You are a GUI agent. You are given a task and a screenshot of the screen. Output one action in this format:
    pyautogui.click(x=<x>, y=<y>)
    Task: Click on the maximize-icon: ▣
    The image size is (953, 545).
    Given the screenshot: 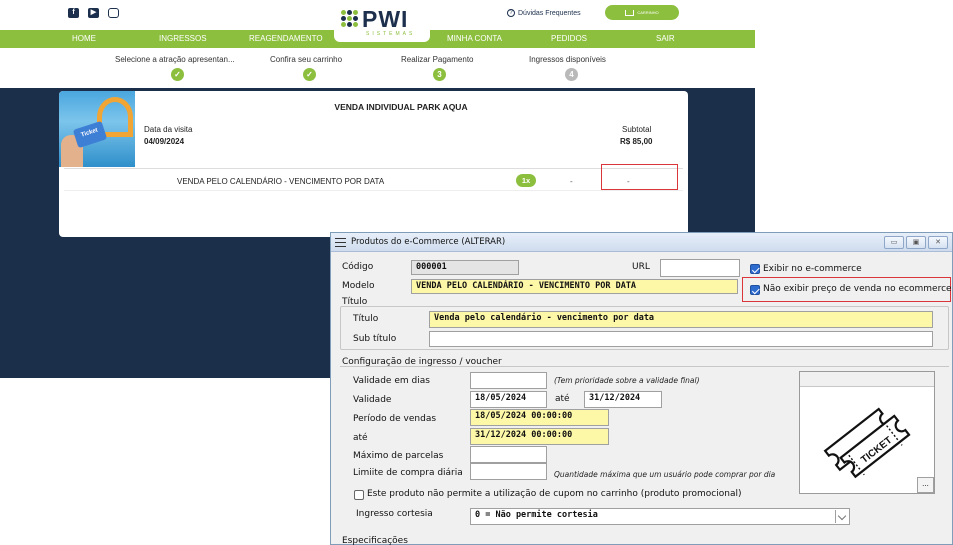 What is the action you would take?
    pyautogui.click(x=916, y=242)
    